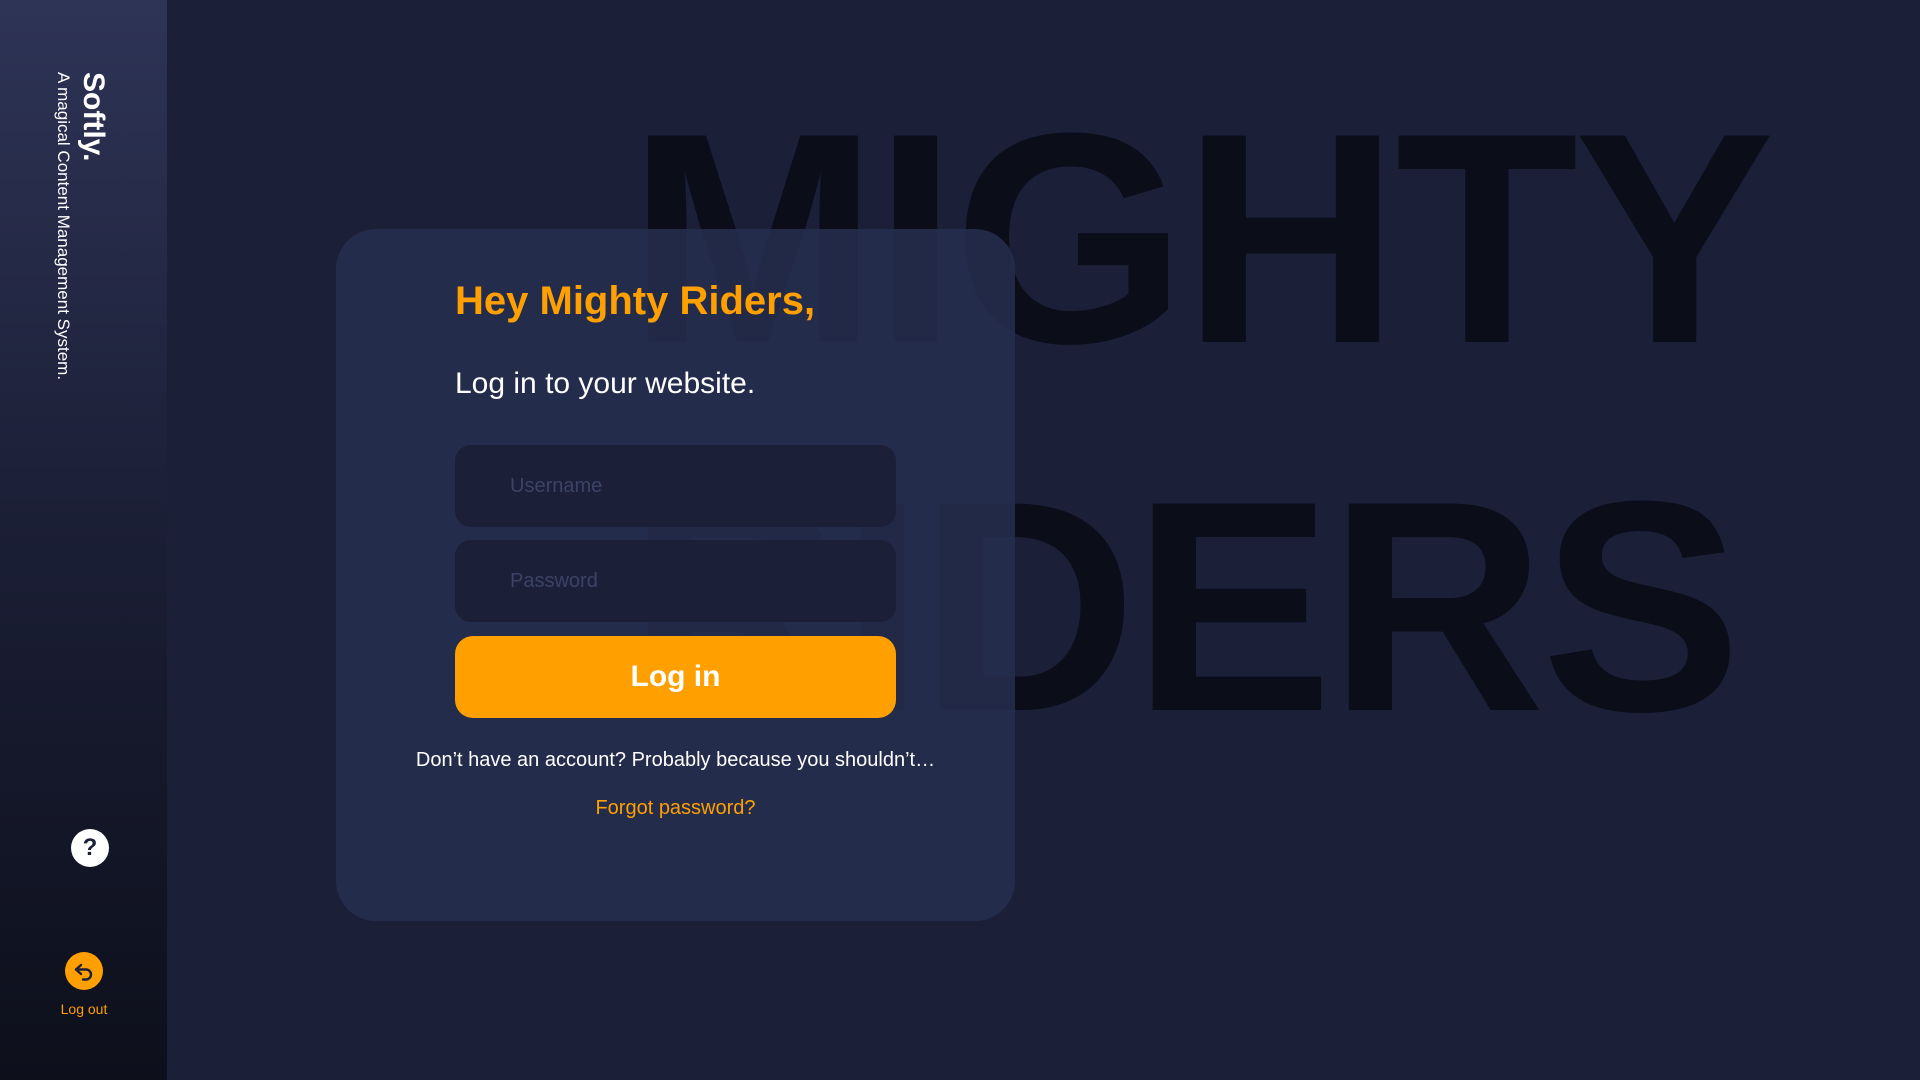  I want to click on logout-label: Log out, so click(84, 1009).